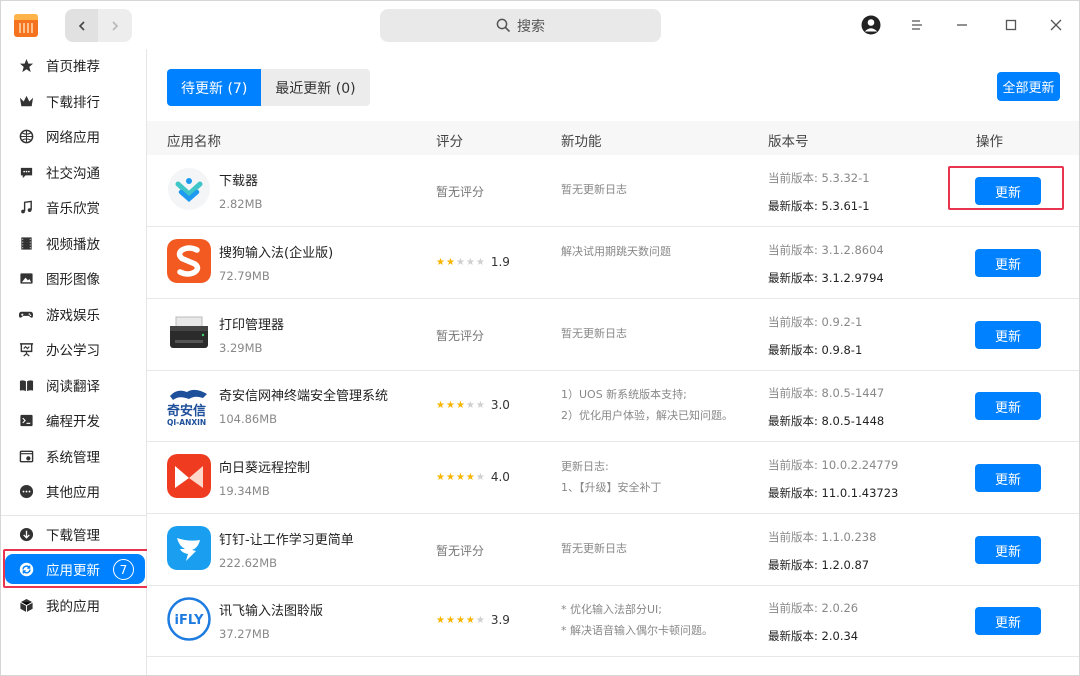  Describe the element at coordinates (449, 142) in the screenshot. I see `column-header-rating: 评分` at that location.